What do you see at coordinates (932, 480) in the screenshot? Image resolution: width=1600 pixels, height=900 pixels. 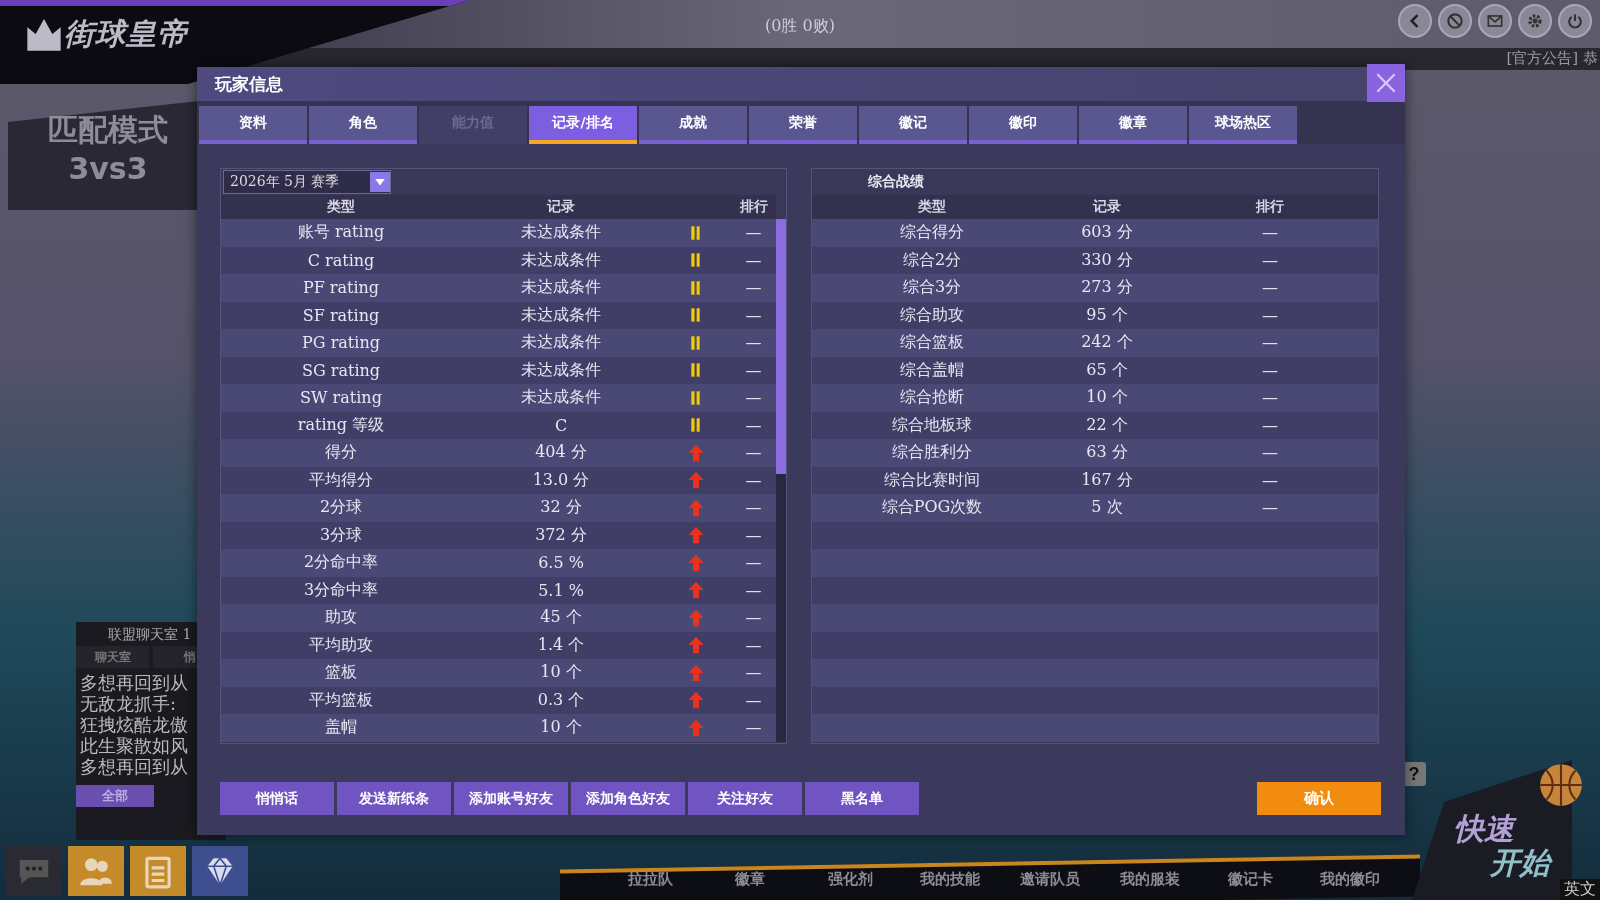 I see `table-cell-text: 综合比赛时间` at bounding box center [932, 480].